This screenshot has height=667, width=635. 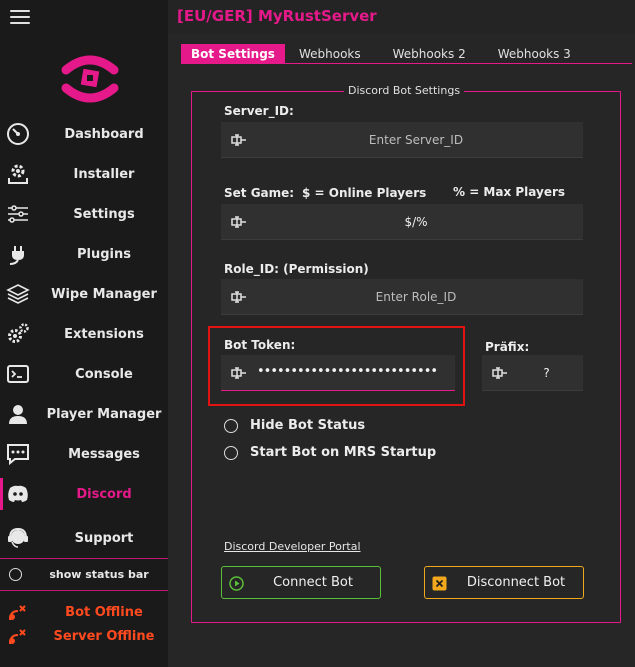 What do you see at coordinates (313, 582) in the screenshot?
I see `connect-bot-label: Connect Bot` at bounding box center [313, 582].